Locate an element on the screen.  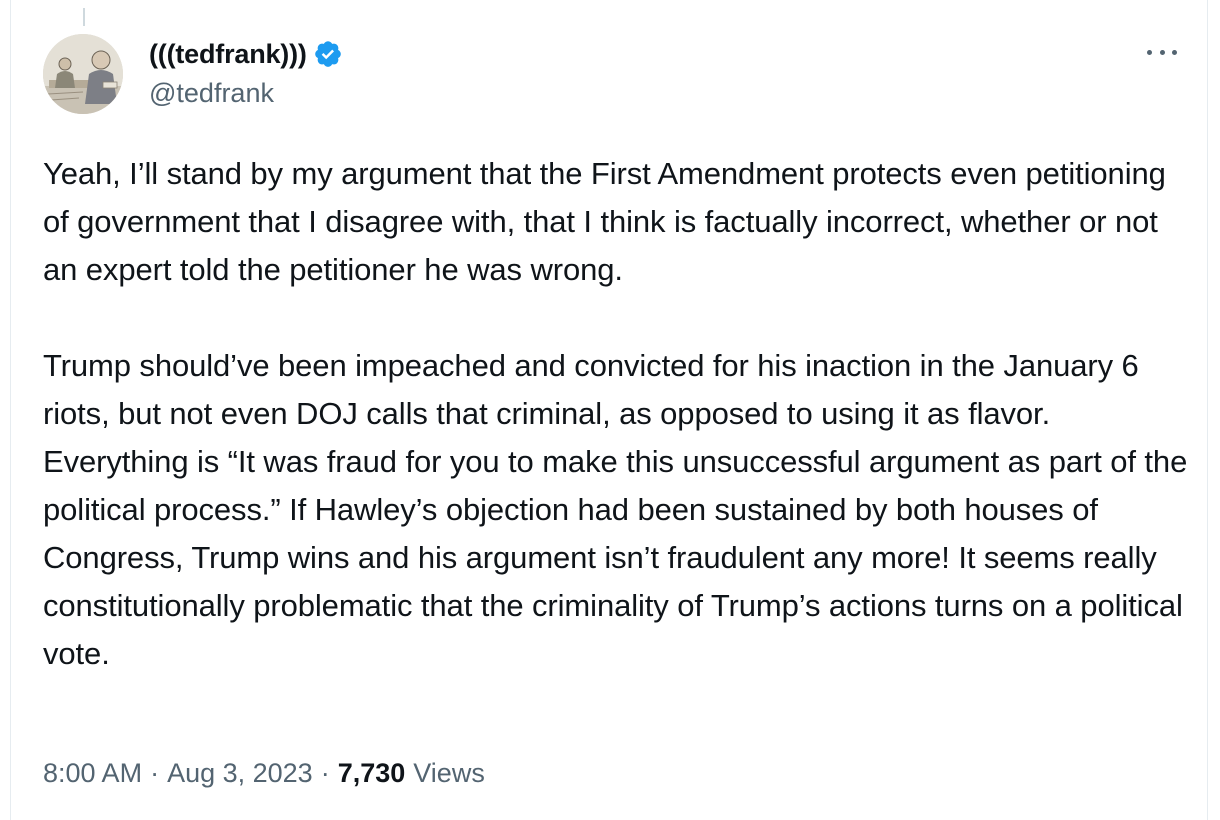
author-name-row: (((tedfrank))) is located at coordinates (246, 54).